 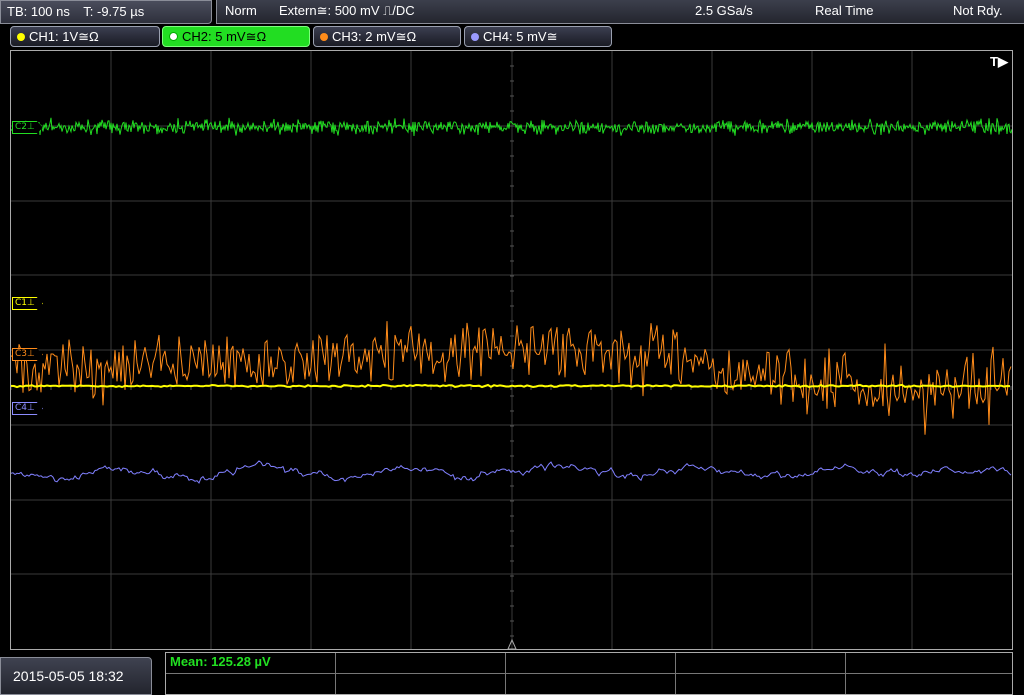 I want to click on tab-ch4: CH4: 5 mV≅, so click(x=538, y=36).